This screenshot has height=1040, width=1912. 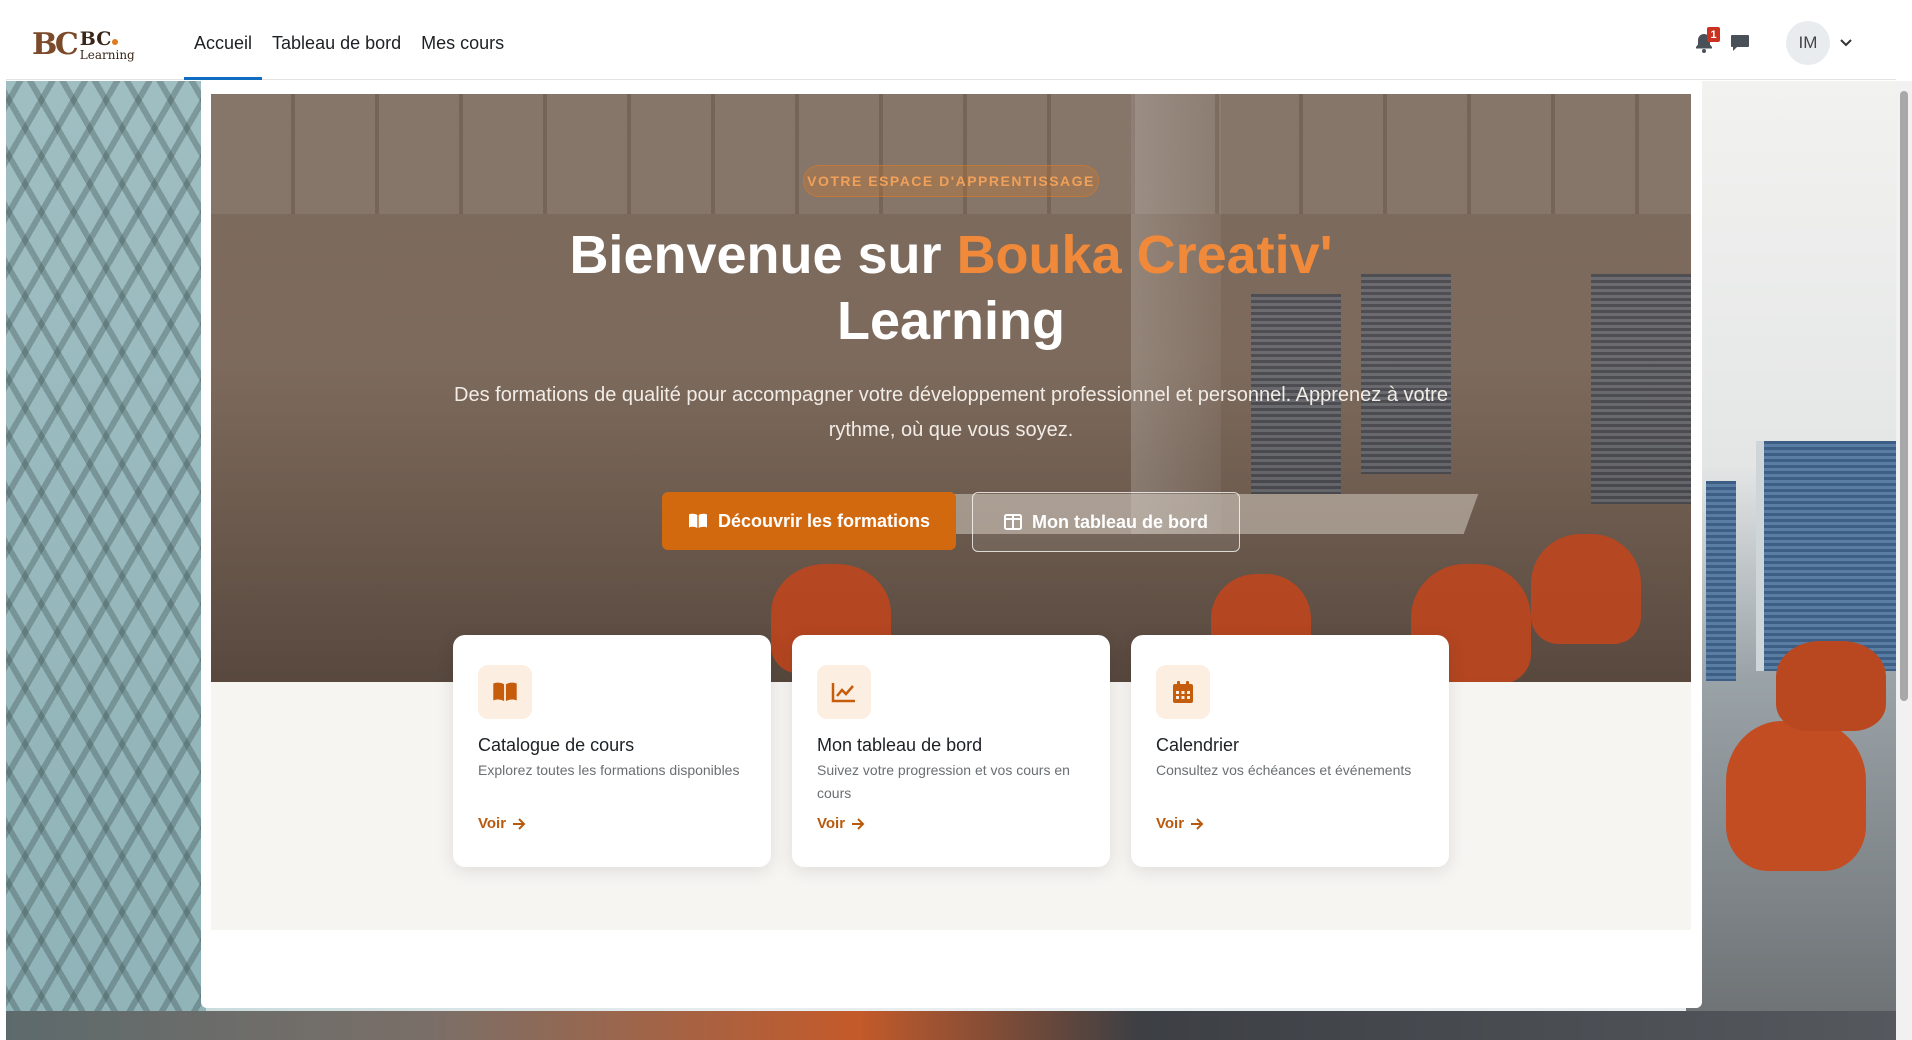 I want to click on user-menu-area: 1 IM, so click(x=1791, y=43).